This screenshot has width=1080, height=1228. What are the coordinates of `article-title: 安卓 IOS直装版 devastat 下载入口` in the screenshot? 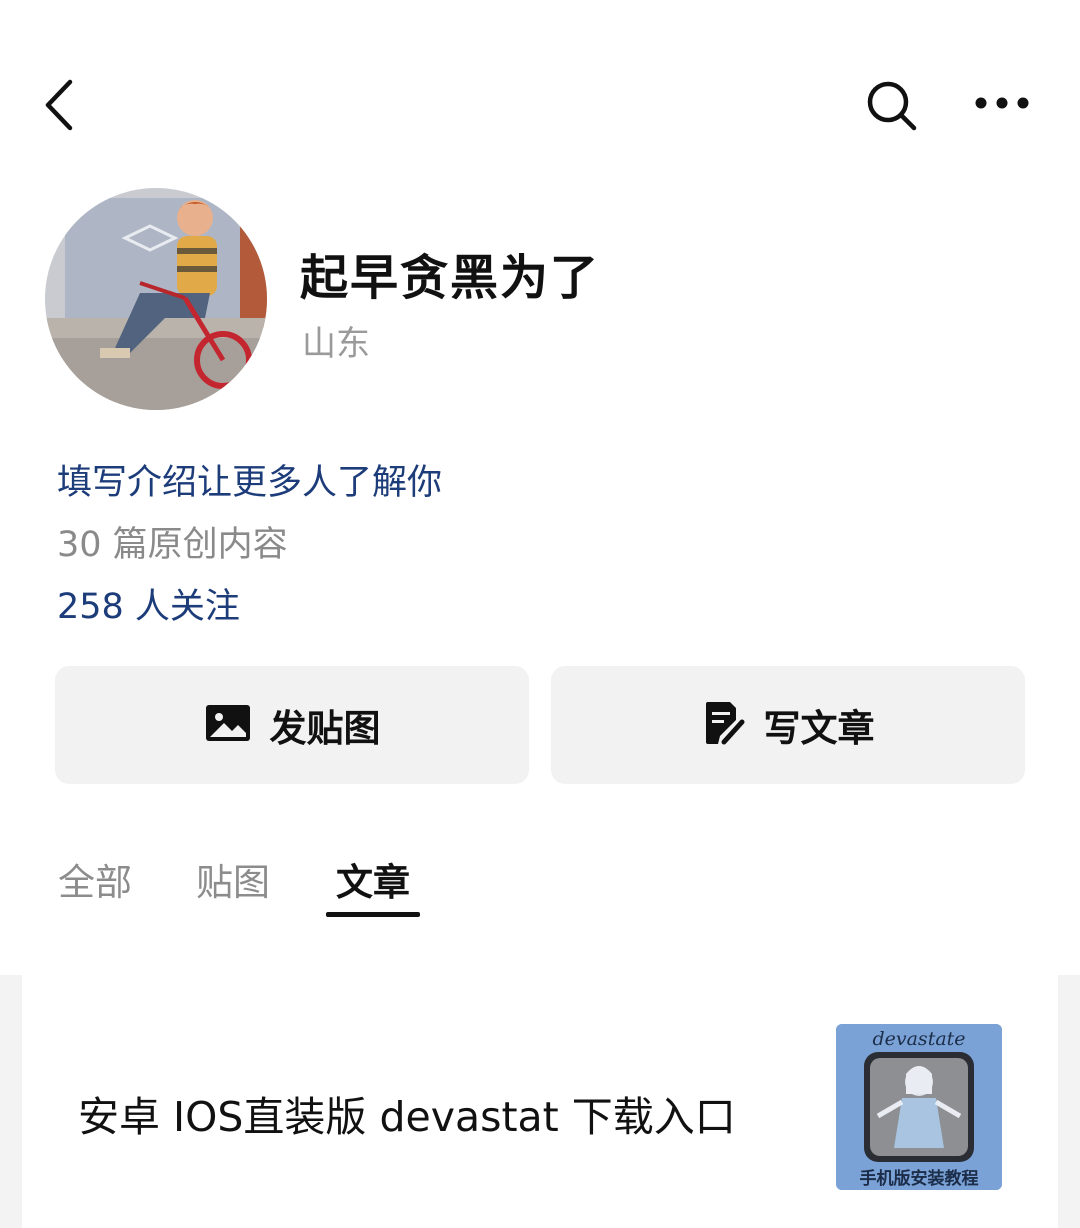 It's located at (407, 1117).